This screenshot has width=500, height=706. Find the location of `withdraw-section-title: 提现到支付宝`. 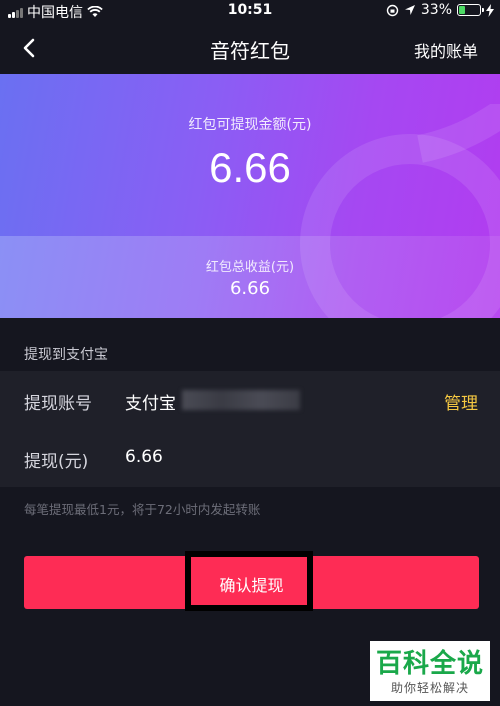

withdraw-section-title: 提现到支付宝 is located at coordinates (66, 355).